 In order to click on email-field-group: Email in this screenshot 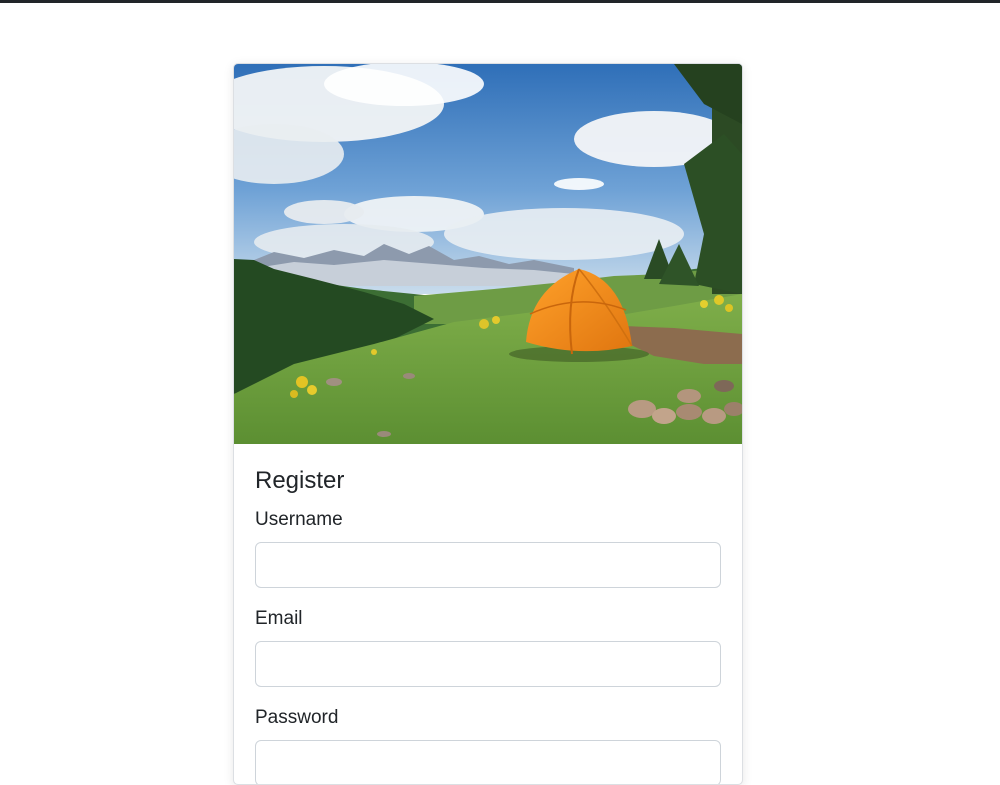, I will do `click(488, 646)`.